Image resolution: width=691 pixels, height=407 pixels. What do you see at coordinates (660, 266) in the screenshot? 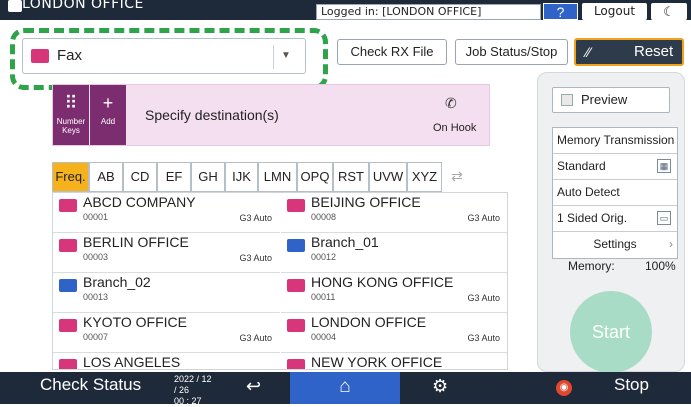
I see `memory-value: 100%` at bounding box center [660, 266].